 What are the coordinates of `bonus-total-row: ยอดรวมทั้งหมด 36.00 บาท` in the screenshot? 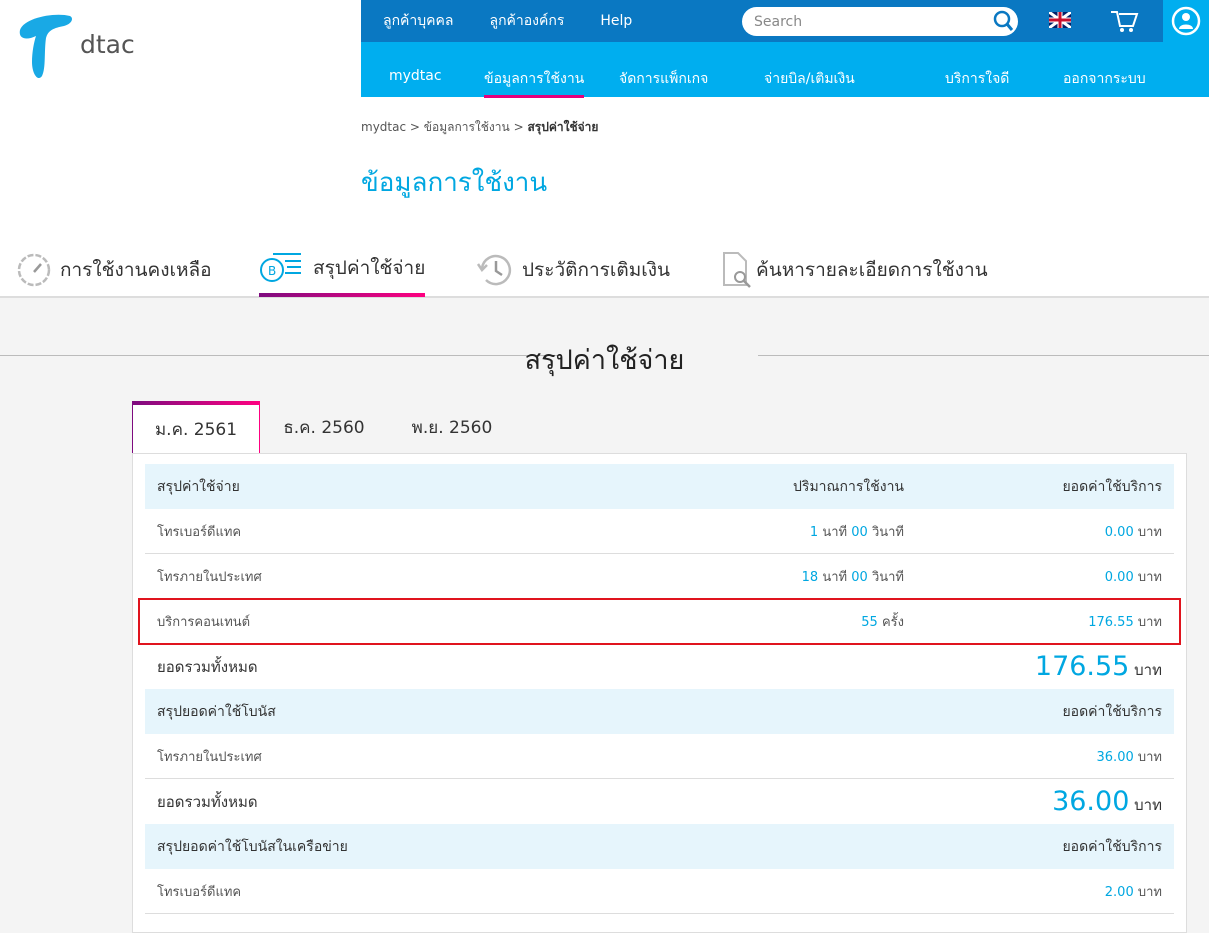 It's located at (659, 801).